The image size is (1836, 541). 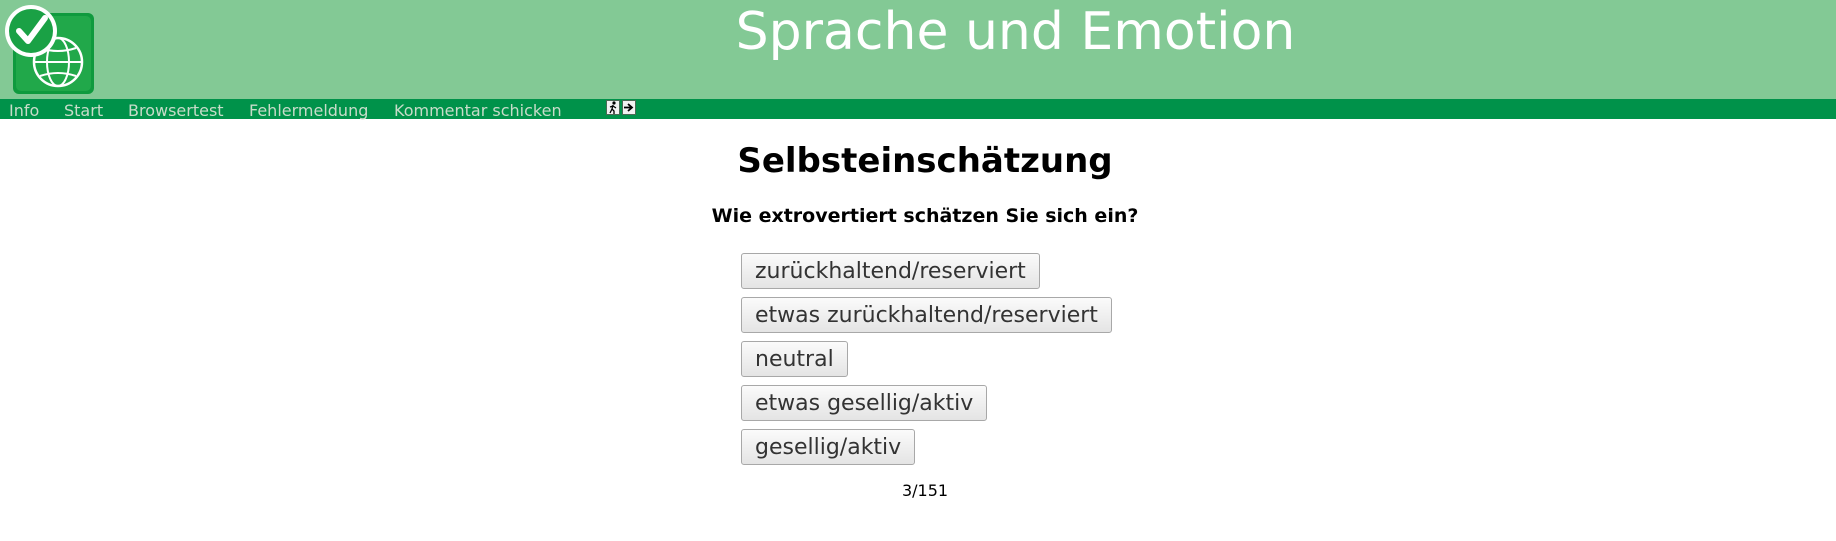 I want to click on nav-start: Start, so click(x=83, y=111).